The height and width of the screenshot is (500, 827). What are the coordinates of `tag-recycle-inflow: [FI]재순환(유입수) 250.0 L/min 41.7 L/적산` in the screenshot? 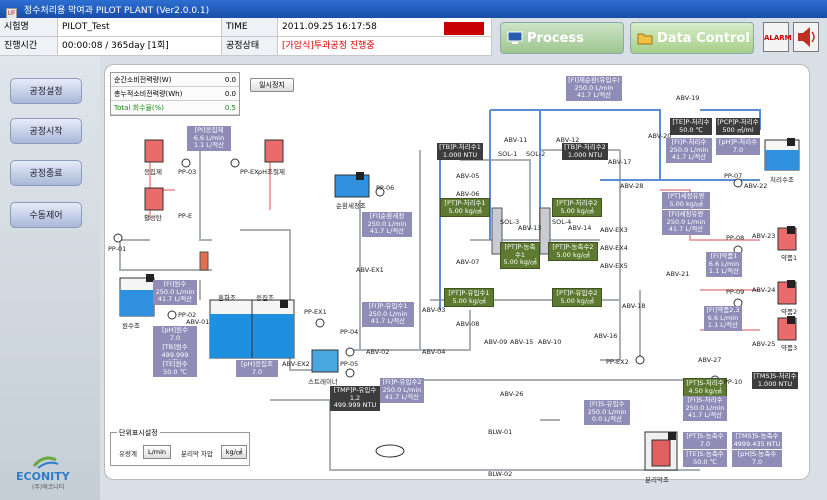 It's located at (594, 88).